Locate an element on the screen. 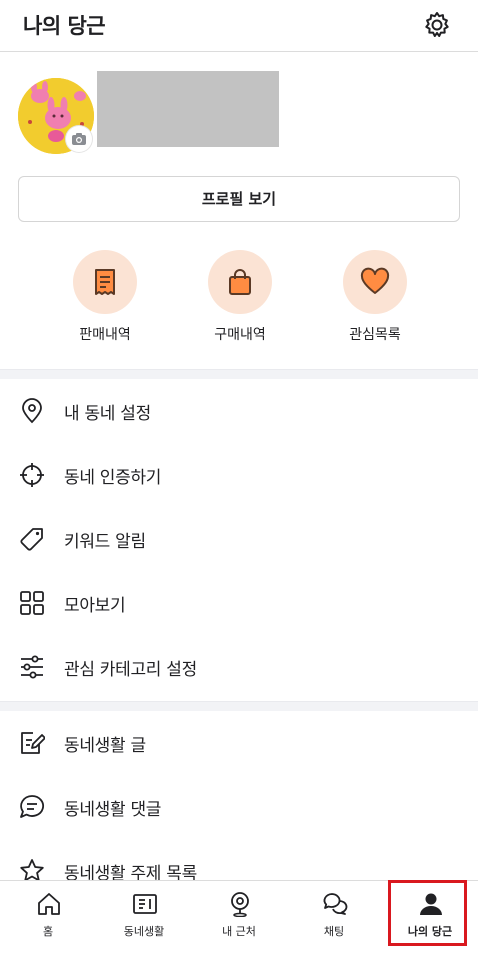 Image resolution: width=478 pixels, height=960 pixels. change-photo-button is located at coordinates (79, 139).